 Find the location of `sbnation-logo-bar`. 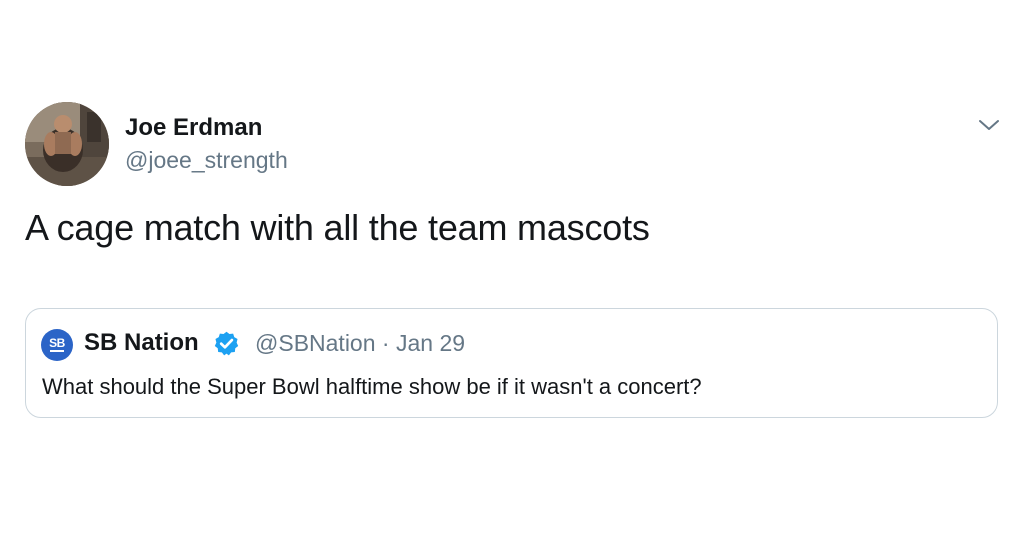

sbnation-logo-bar is located at coordinates (57, 351).